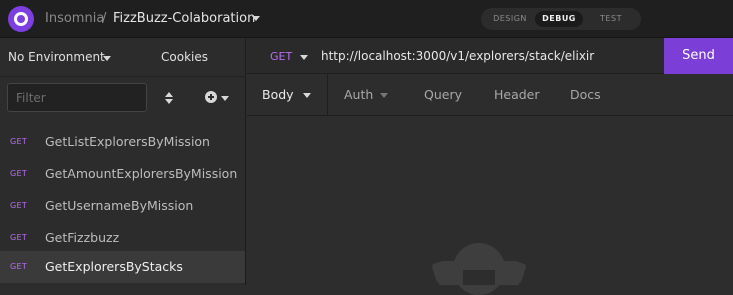 Image resolution: width=733 pixels, height=295 pixels. I want to click on tab-divider, so click(327, 95).